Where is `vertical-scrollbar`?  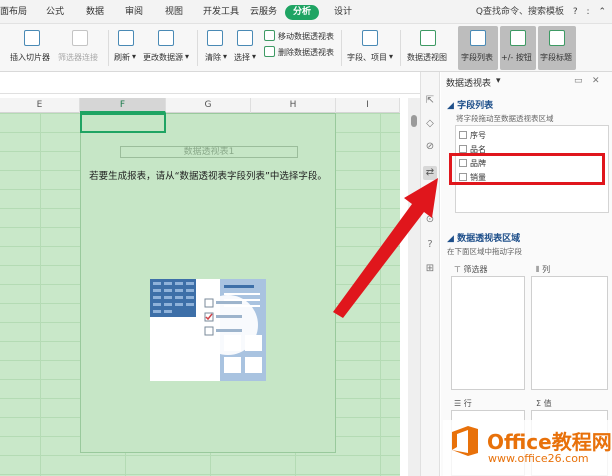
vertical-scrollbar is located at coordinates (414, 287).